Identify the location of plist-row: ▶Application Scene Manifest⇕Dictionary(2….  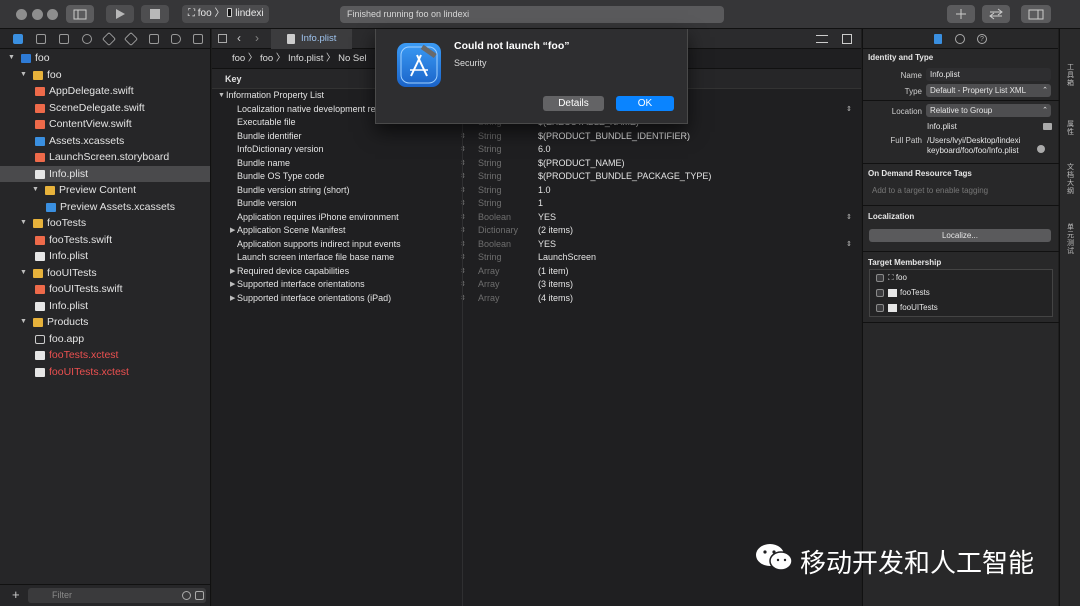
(536, 231).